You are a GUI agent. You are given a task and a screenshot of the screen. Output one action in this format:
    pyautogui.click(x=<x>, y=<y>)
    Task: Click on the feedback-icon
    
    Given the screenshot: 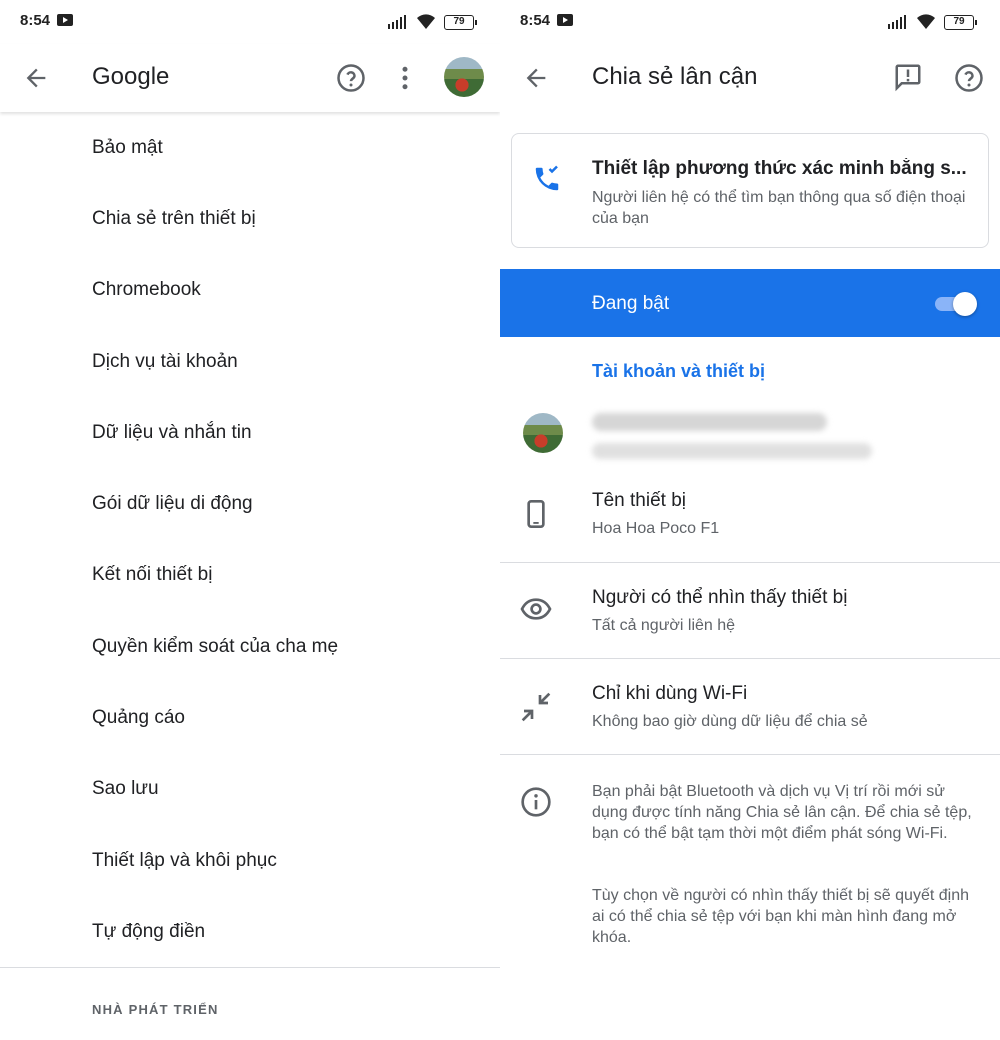 What is the action you would take?
    pyautogui.click(x=908, y=77)
    